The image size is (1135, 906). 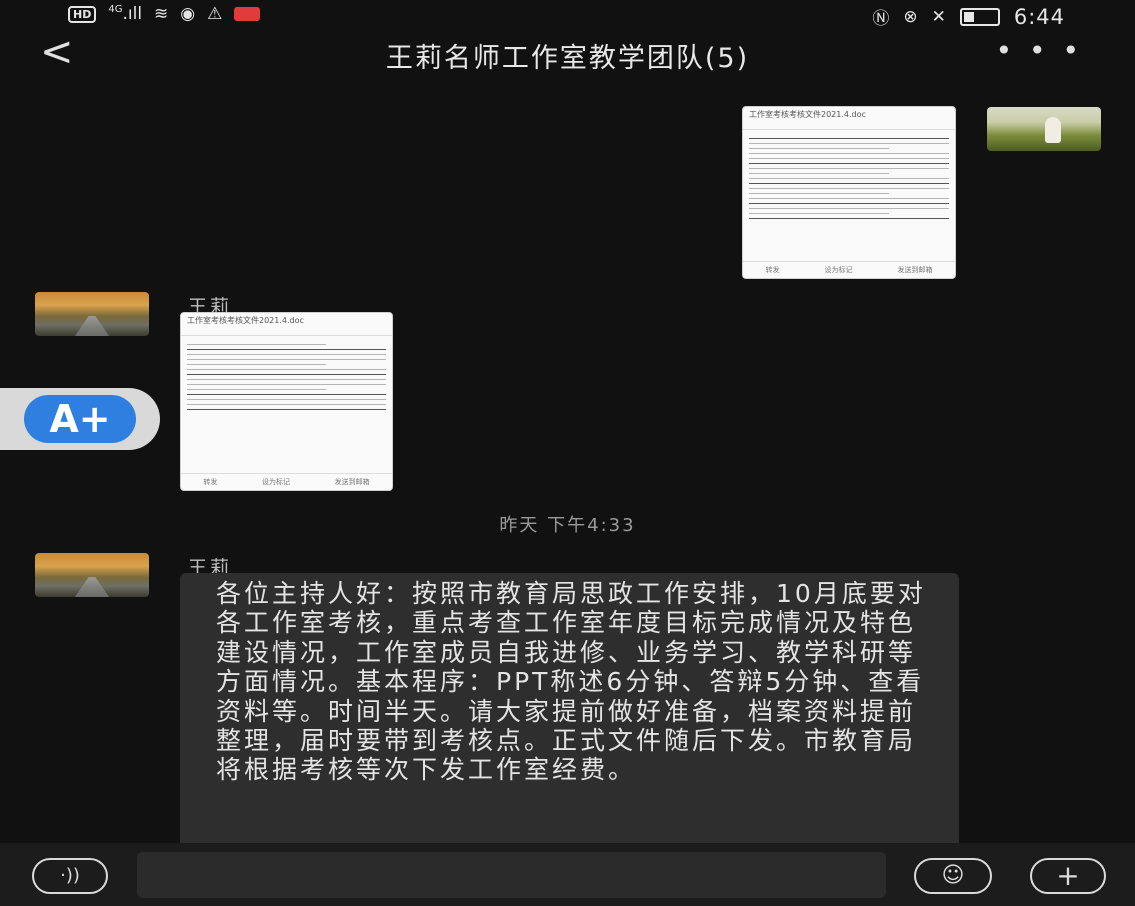 I want to click on battery-icon, so click(x=979, y=16).